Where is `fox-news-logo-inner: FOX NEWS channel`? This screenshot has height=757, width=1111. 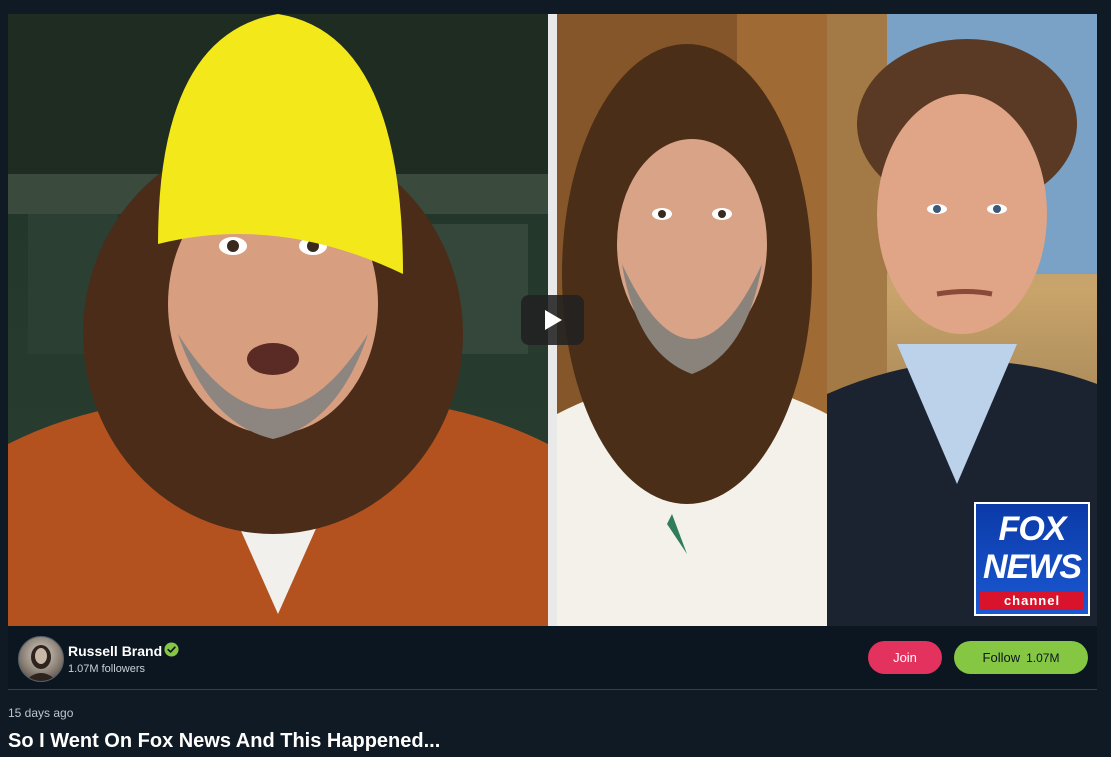 fox-news-logo-inner: FOX NEWS channel is located at coordinates (1032, 559).